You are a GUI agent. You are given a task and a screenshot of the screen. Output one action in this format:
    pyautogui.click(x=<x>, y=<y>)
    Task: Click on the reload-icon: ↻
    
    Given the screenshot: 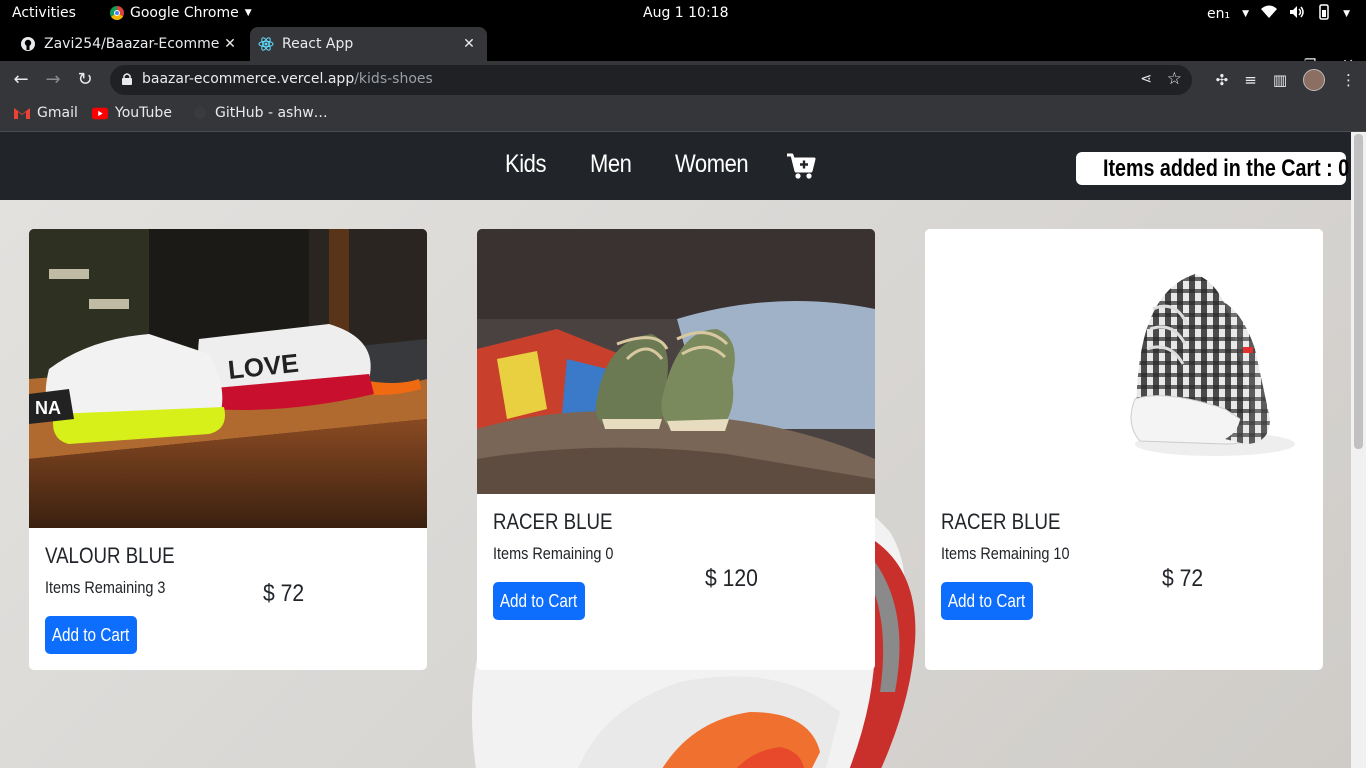 What is the action you would take?
    pyautogui.click(x=85, y=80)
    